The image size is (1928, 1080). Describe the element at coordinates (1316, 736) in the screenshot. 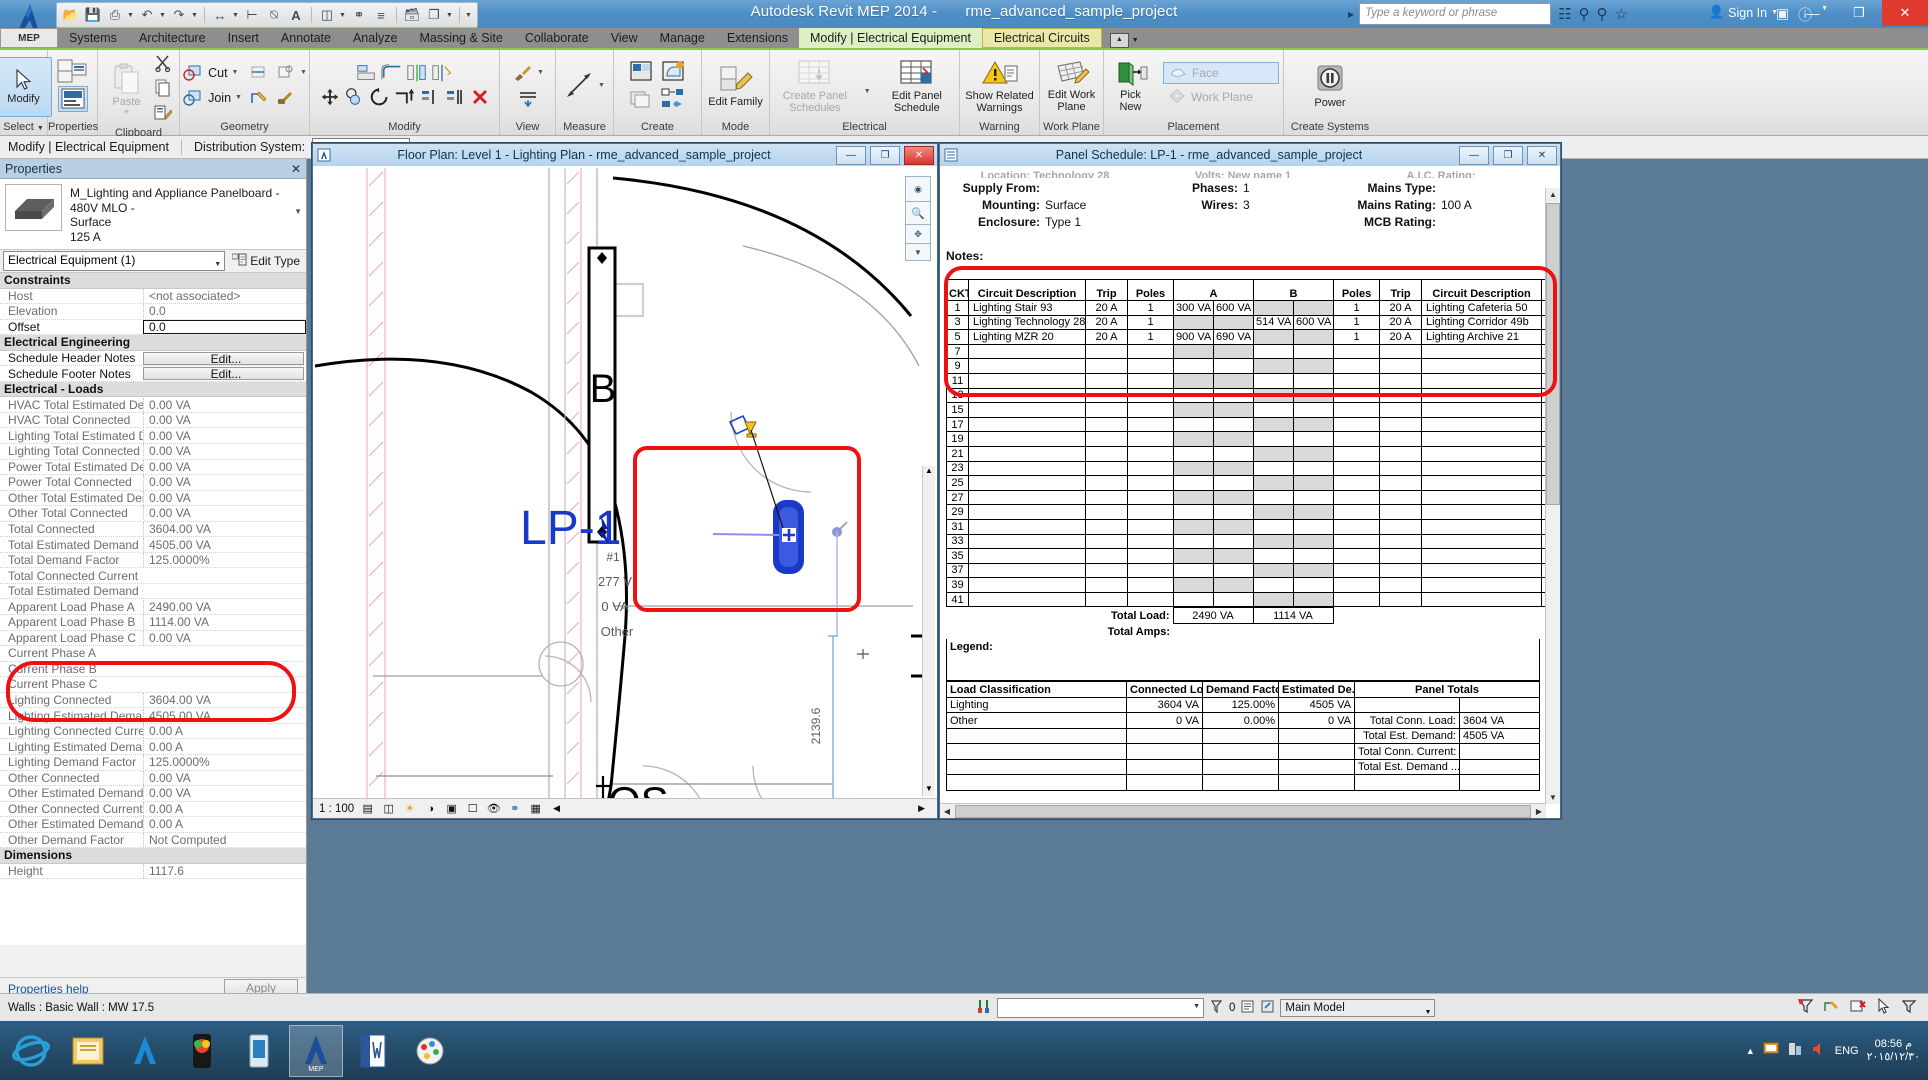

I see `cell-estimated-demand` at that location.